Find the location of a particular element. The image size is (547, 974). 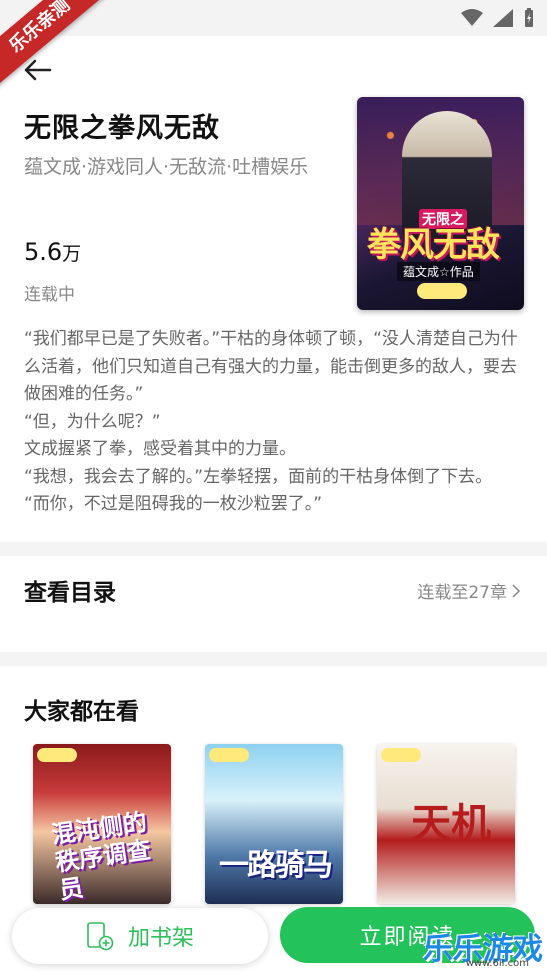

book-tags: 蕴文成·游戏同人·无敌流·吐槽娱乐 is located at coordinates (166, 167).